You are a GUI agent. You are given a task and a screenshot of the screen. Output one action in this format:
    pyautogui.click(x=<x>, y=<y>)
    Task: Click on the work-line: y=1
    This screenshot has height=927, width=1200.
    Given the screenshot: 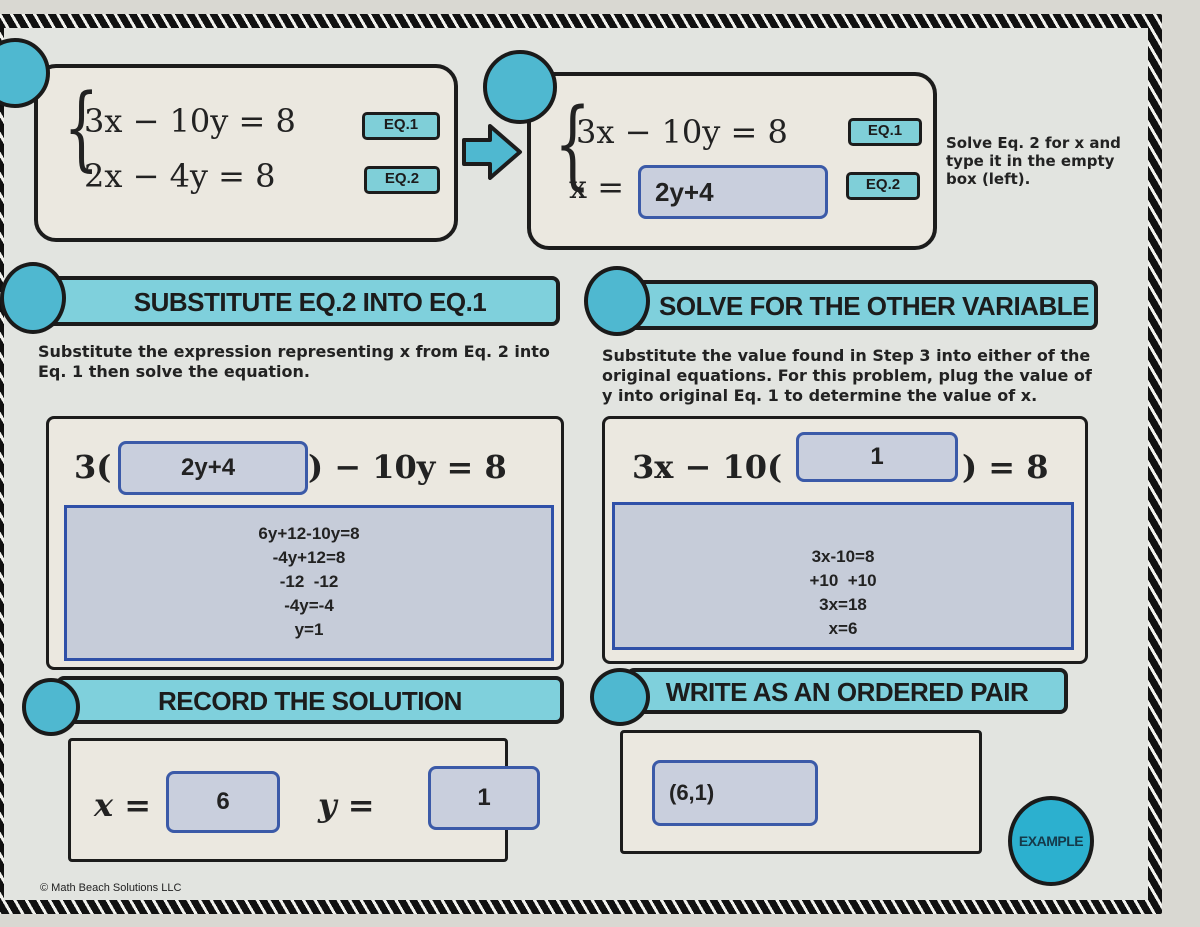 What is the action you would take?
    pyautogui.click(x=309, y=629)
    